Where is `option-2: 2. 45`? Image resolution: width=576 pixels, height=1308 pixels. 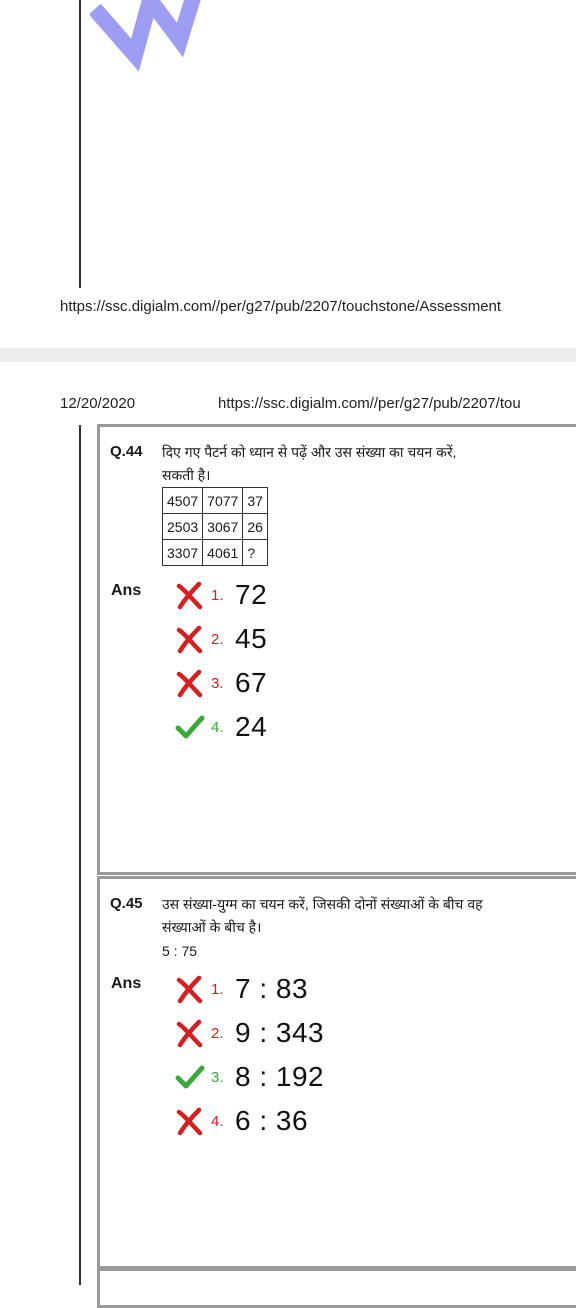 option-2: 2. 45 is located at coordinates (221, 639).